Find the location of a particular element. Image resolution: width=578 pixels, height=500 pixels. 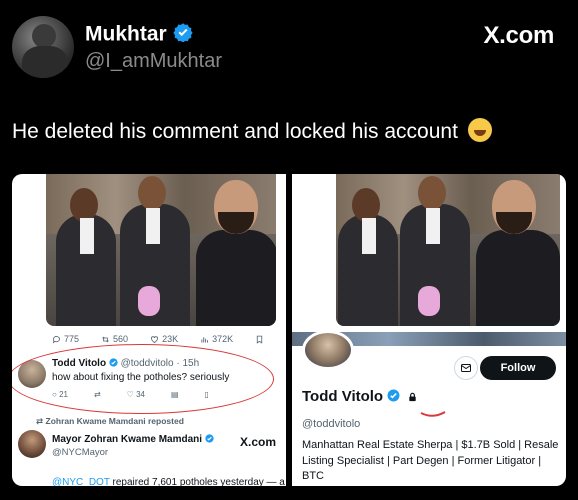

author-name: Mukhtar is located at coordinates (139, 35).